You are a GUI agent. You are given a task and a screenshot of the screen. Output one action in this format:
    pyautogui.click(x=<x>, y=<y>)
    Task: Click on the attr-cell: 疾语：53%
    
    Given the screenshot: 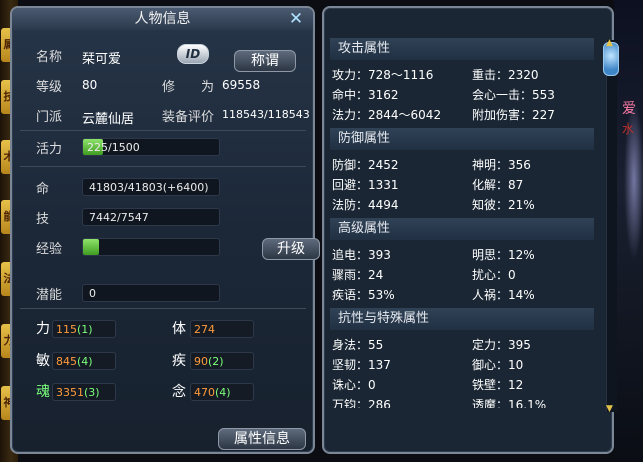 What is the action you would take?
    pyautogui.click(x=363, y=295)
    